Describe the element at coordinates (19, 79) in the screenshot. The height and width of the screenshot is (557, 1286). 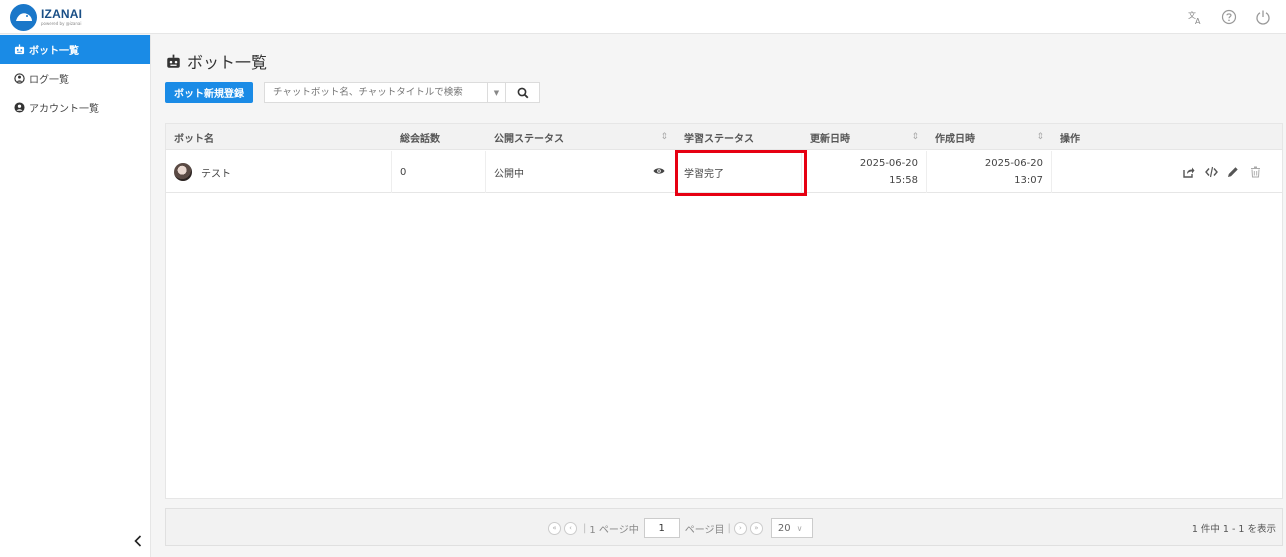
I see `log-circle-icon` at that location.